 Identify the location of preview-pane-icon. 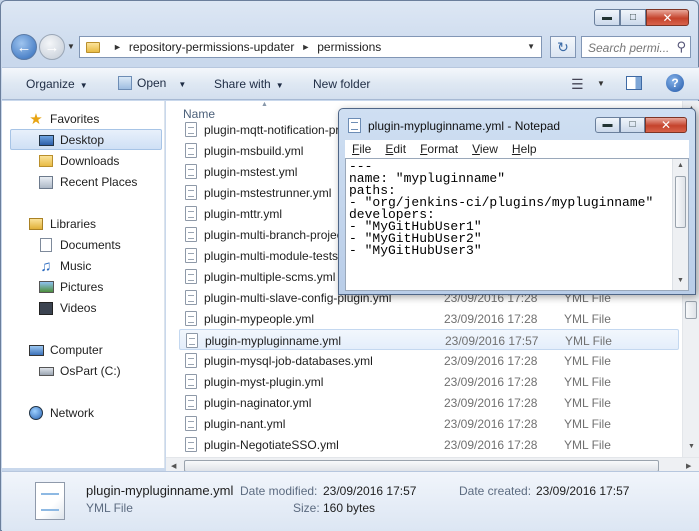
(634, 83).